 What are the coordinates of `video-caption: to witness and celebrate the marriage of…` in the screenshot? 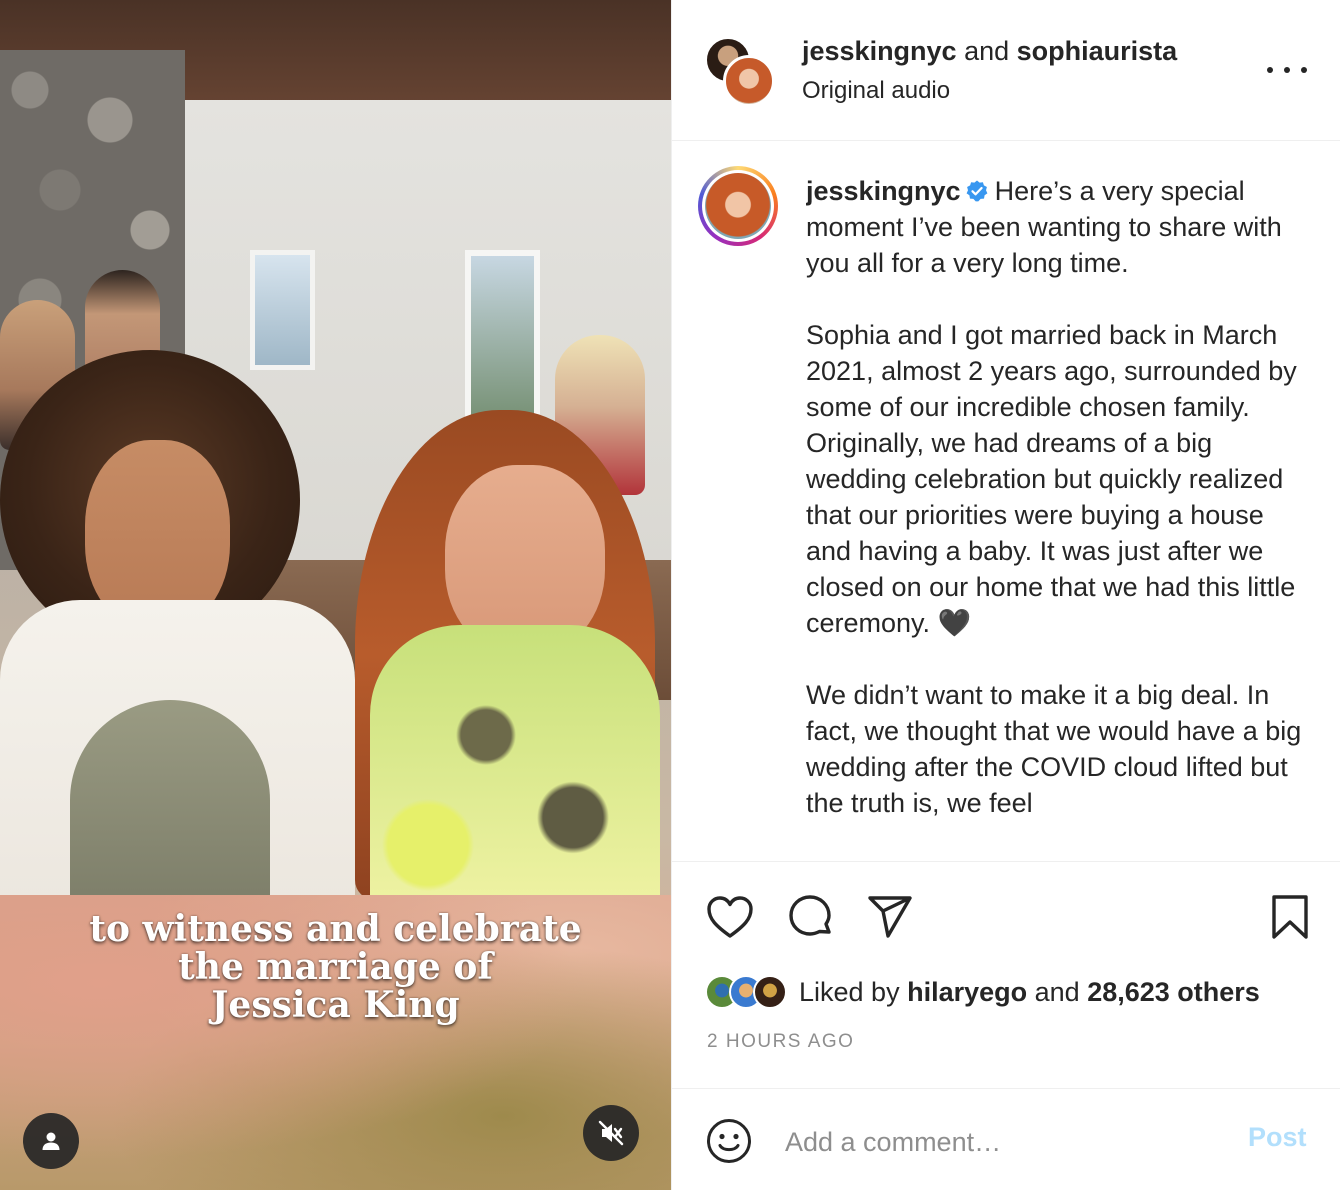 It's located at (335, 967).